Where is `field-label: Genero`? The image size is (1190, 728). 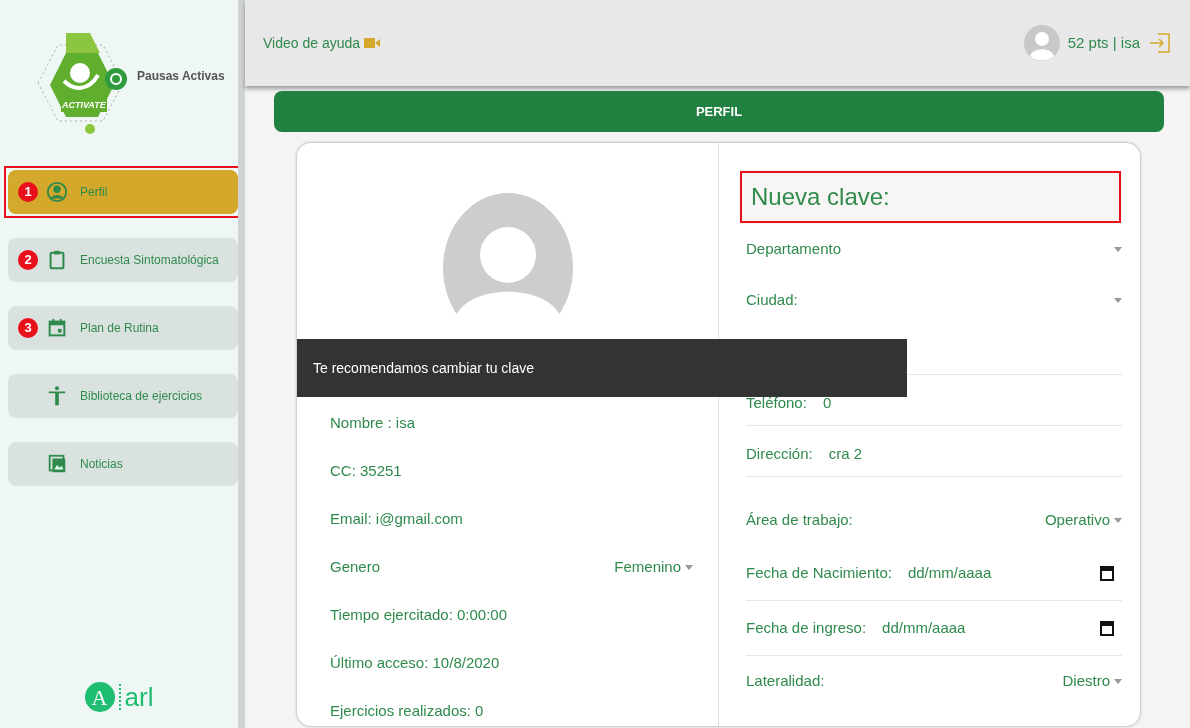
field-label: Genero is located at coordinates (355, 566).